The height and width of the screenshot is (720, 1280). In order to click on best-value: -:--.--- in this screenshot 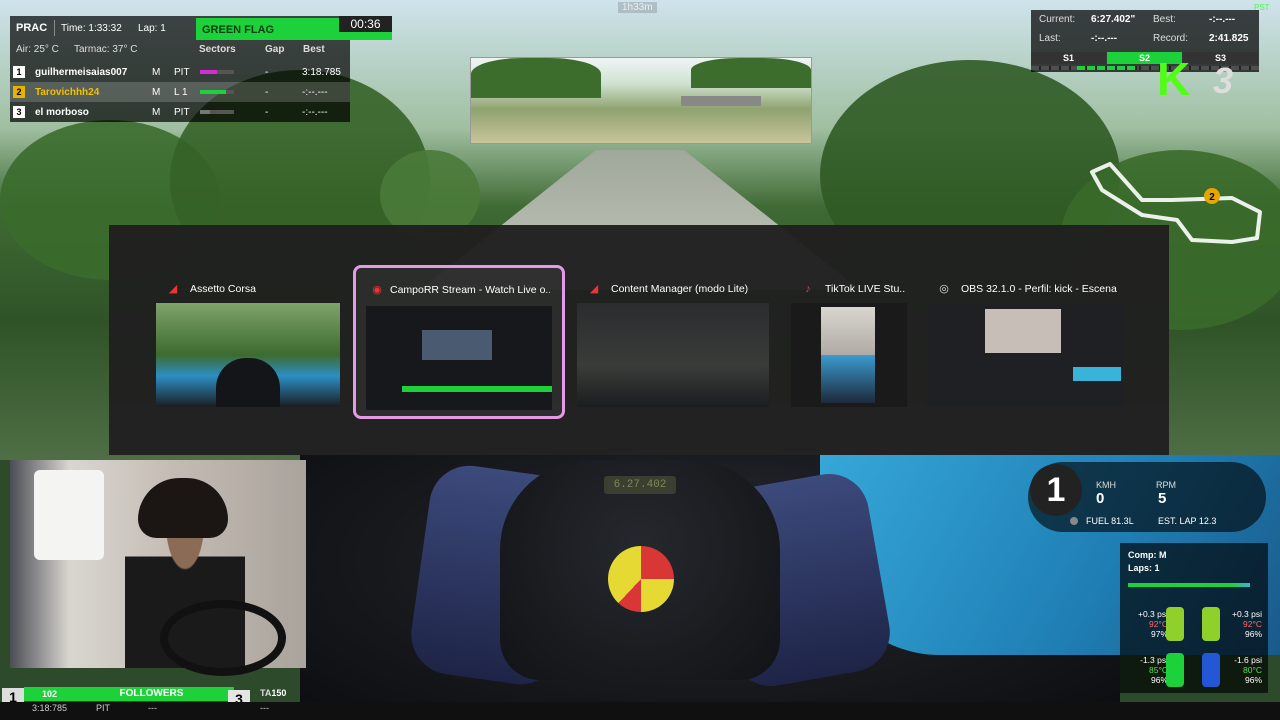, I will do `click(1222, 19)`.